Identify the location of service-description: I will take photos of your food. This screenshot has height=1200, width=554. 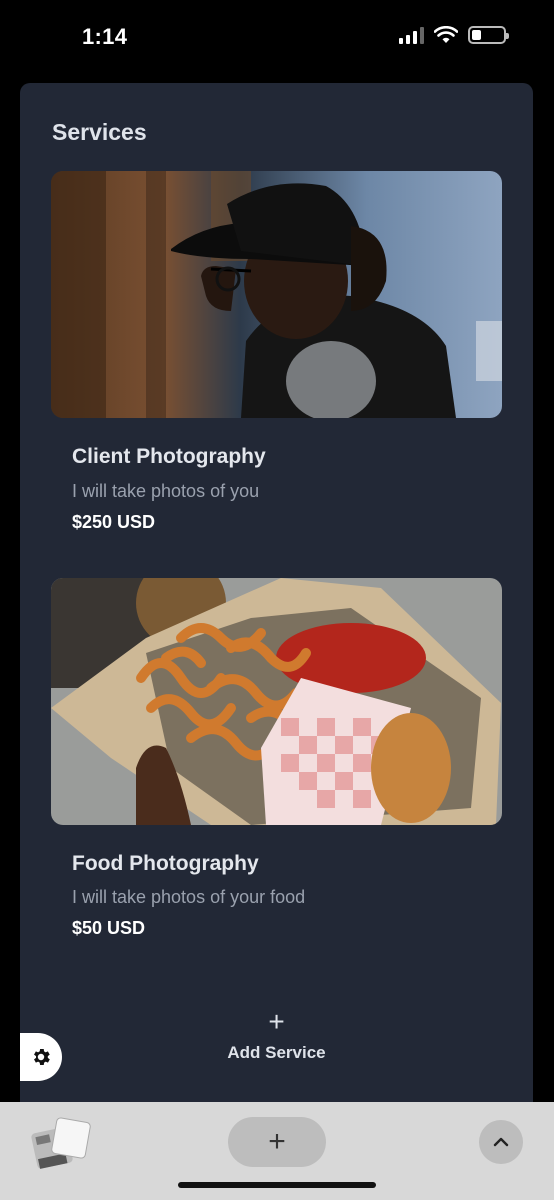
(189, 897).